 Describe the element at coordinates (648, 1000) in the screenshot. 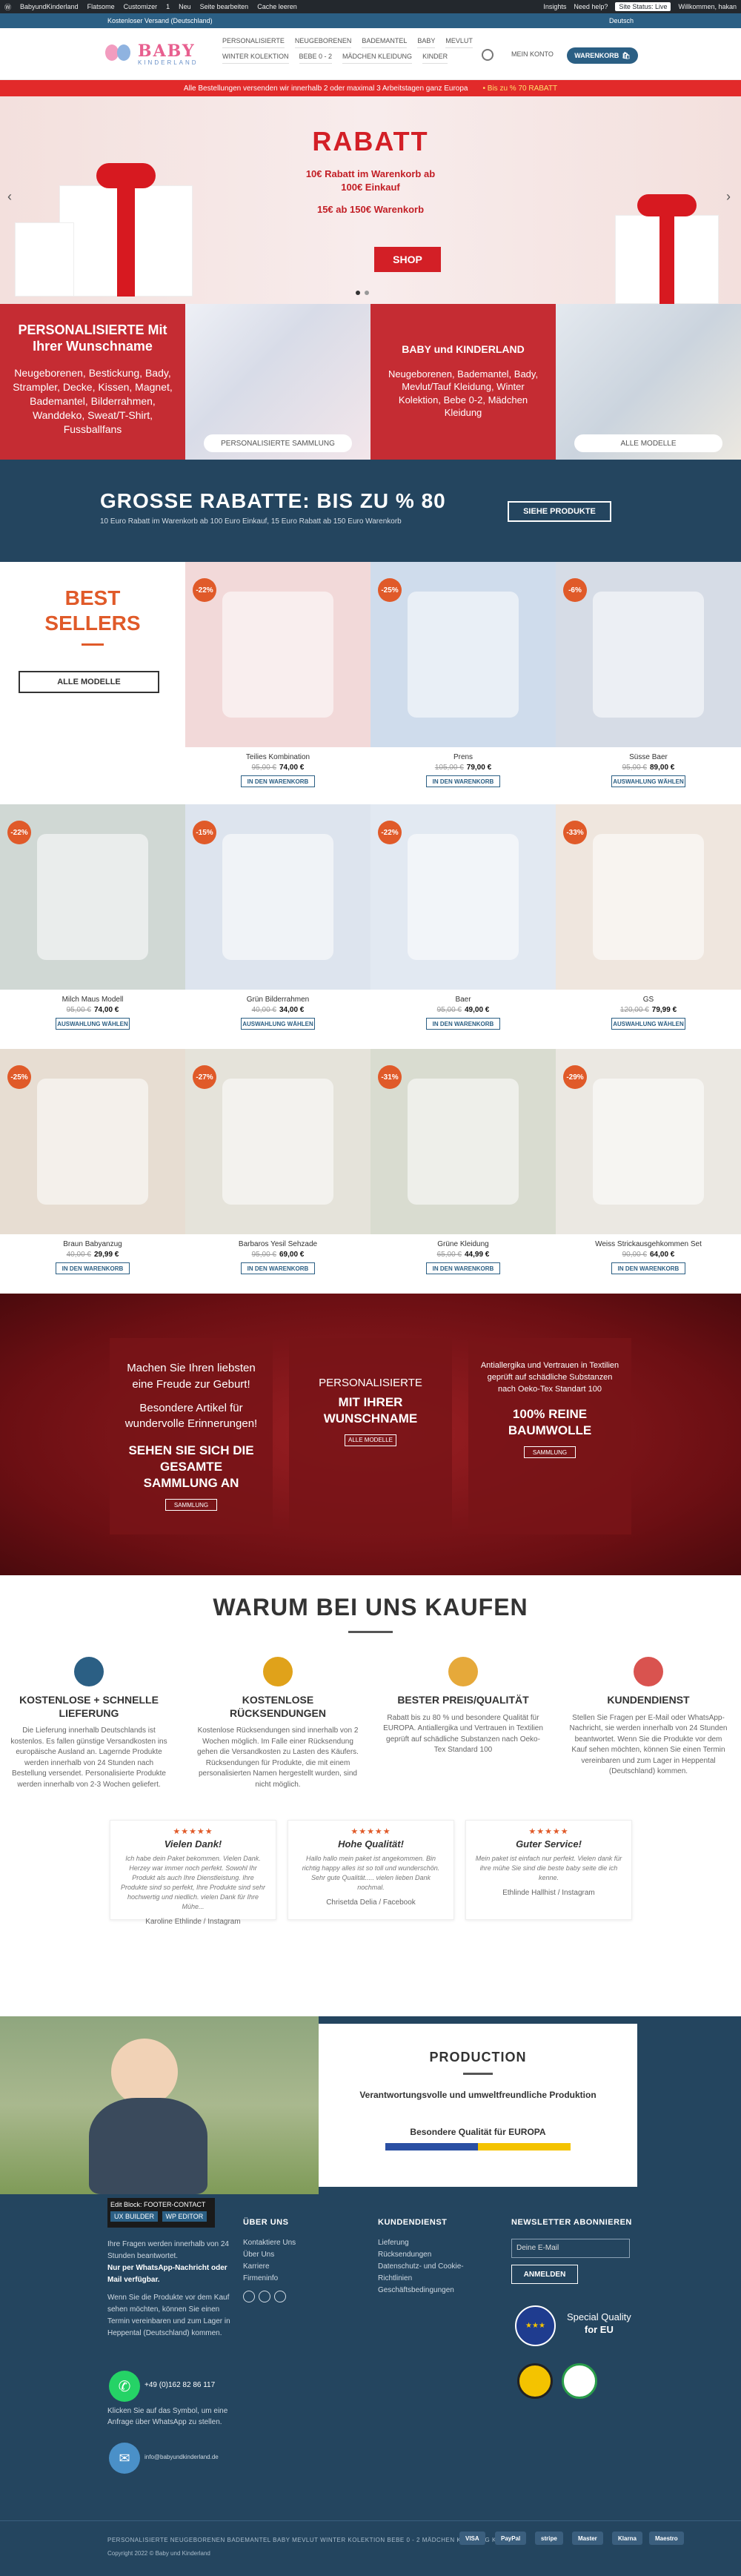

I see `product-name: GS` at that location.